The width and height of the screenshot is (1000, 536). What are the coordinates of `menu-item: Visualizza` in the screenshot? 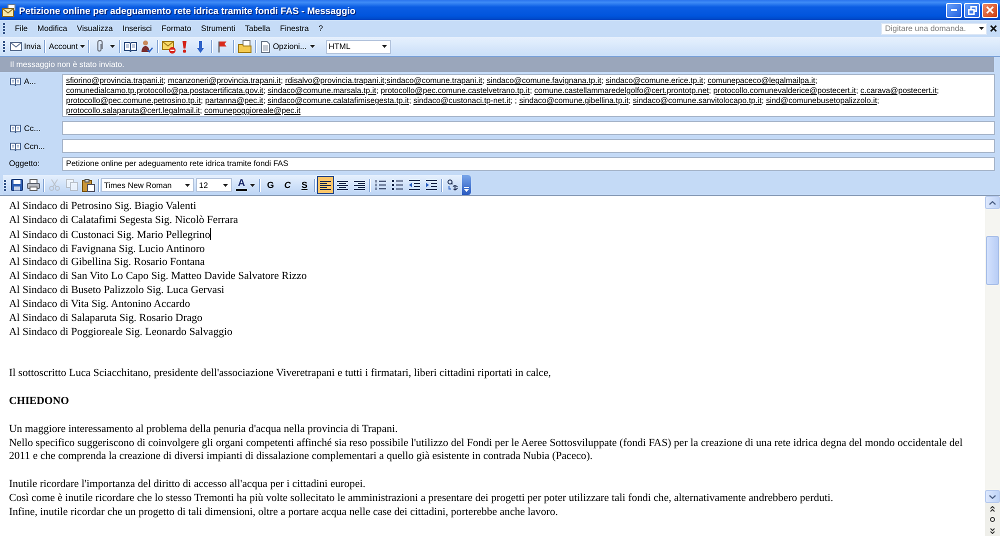 It's located at (95, 28).